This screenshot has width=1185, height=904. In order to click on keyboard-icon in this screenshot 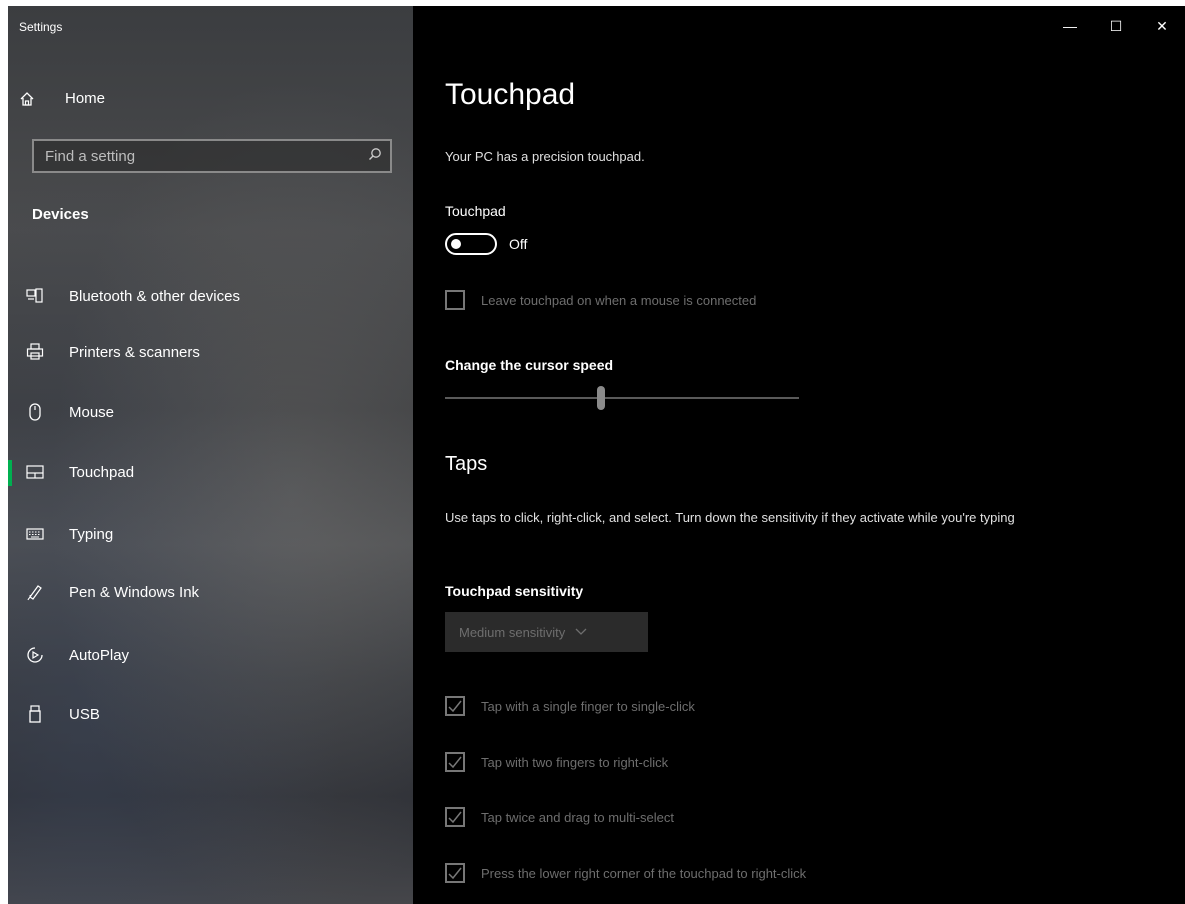, I will do `click(35, 534)`.